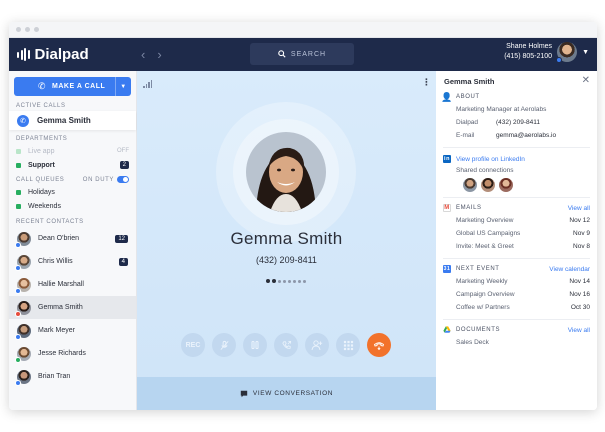 The height and width of the screenshot is (432, 605). What do you see at coordinates (468, 97) in the screenshot?
I see `about-heading: ABOUT` at bounding box center [468, 97].